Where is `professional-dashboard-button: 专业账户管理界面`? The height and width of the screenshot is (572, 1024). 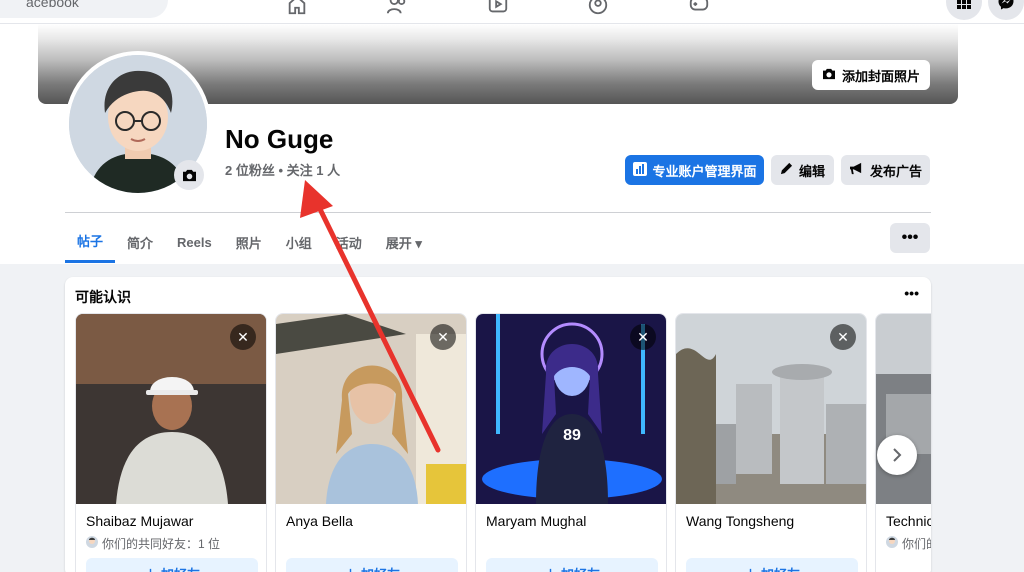
professional-dashboard-button: 专业账户管理界面 is located at coordinates (694, 170).